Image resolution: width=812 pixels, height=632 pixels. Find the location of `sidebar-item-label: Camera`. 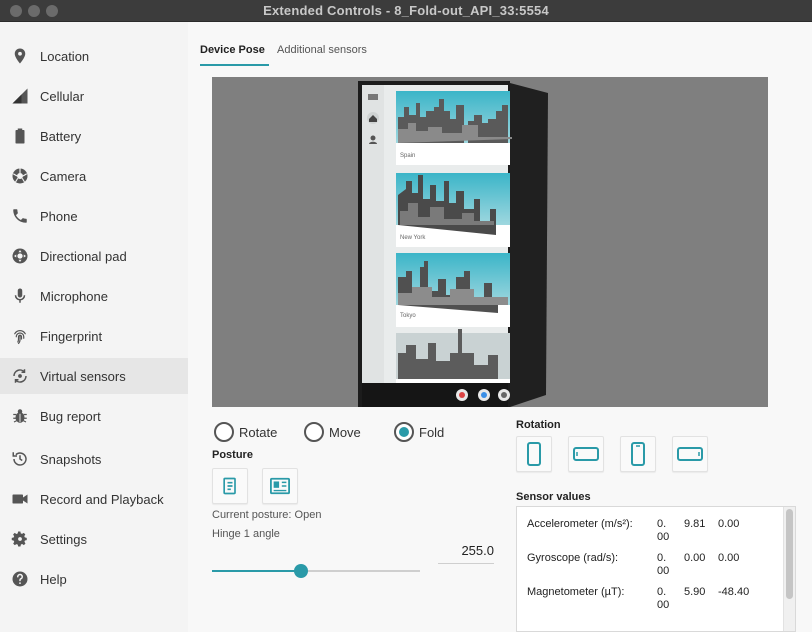

sidebar-item-label: Camera is located at coordinates (63, 176).